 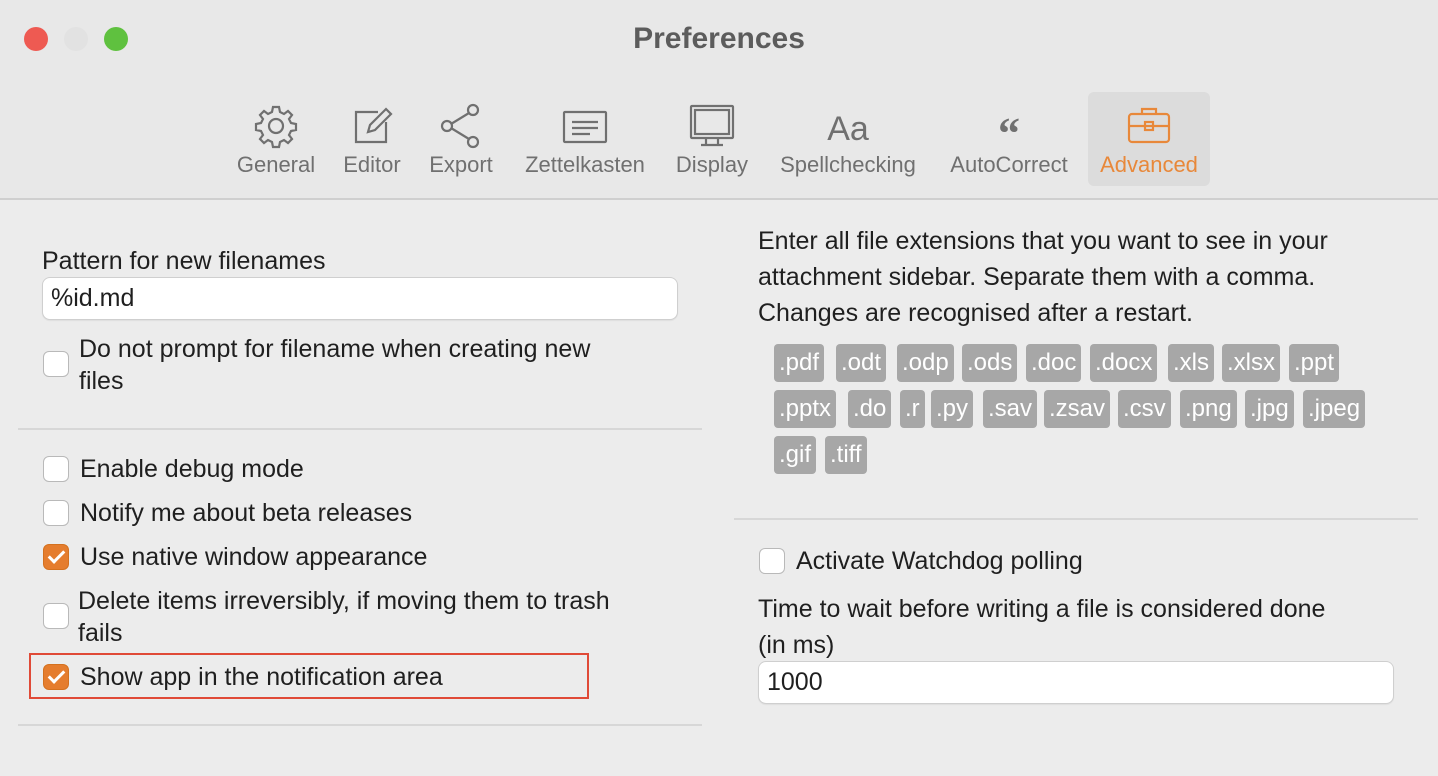 I want to click on tab-zettelkasten: Zettelkasten, so click(x=585, y=139).